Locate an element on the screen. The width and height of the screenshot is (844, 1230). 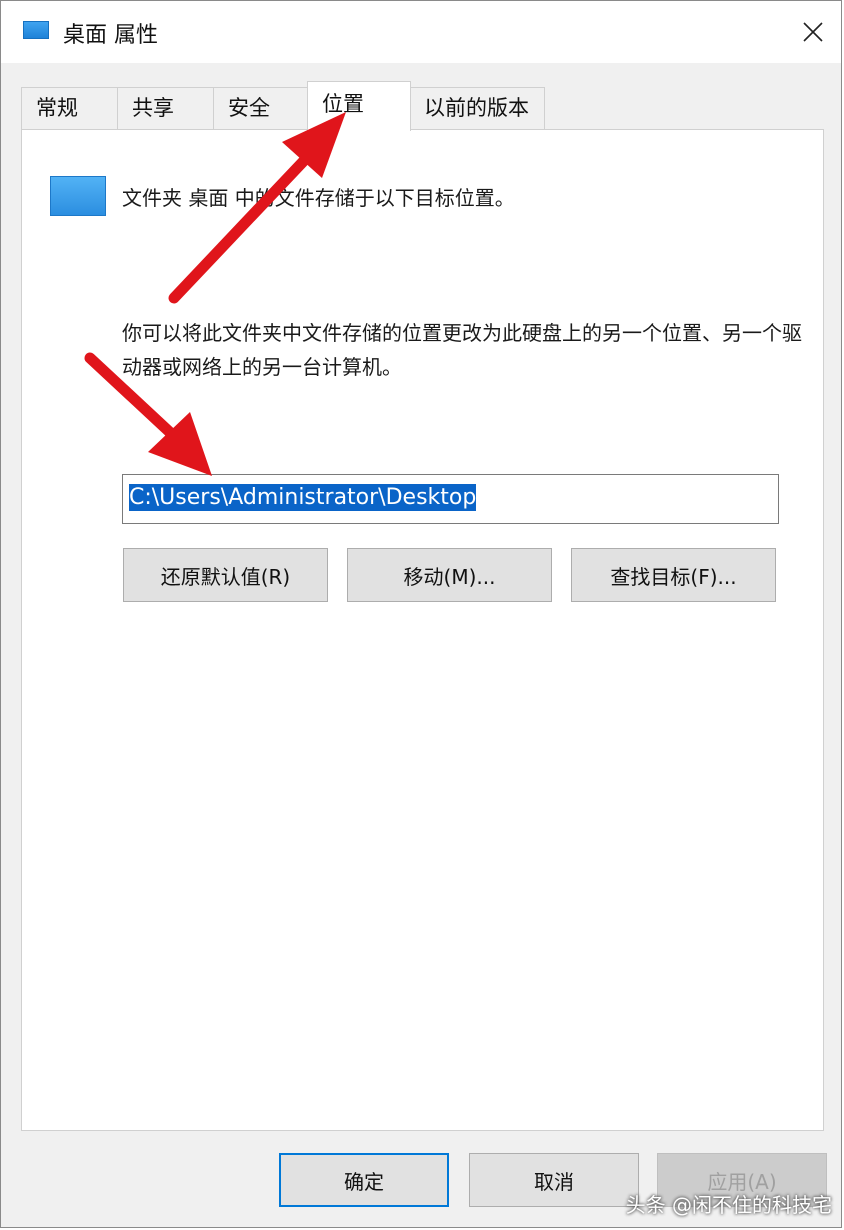
location-description: 文件夹 桌面 中的文件存储于以下目标位置。 is located at coordinates (318, 198).